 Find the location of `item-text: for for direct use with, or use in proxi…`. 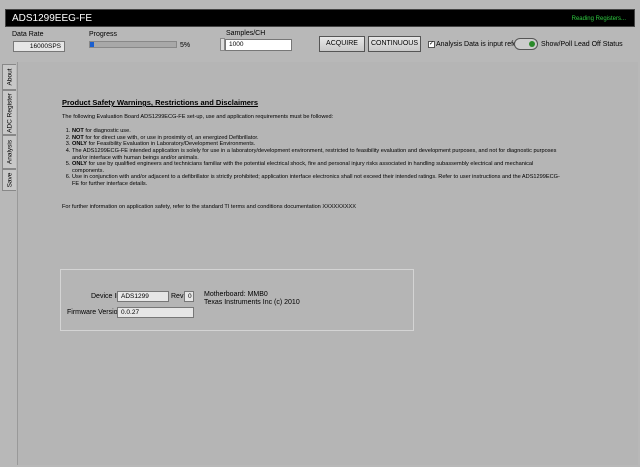

item-text: for for direct use with, or use in proxi… is located at coordinates (171, 137).